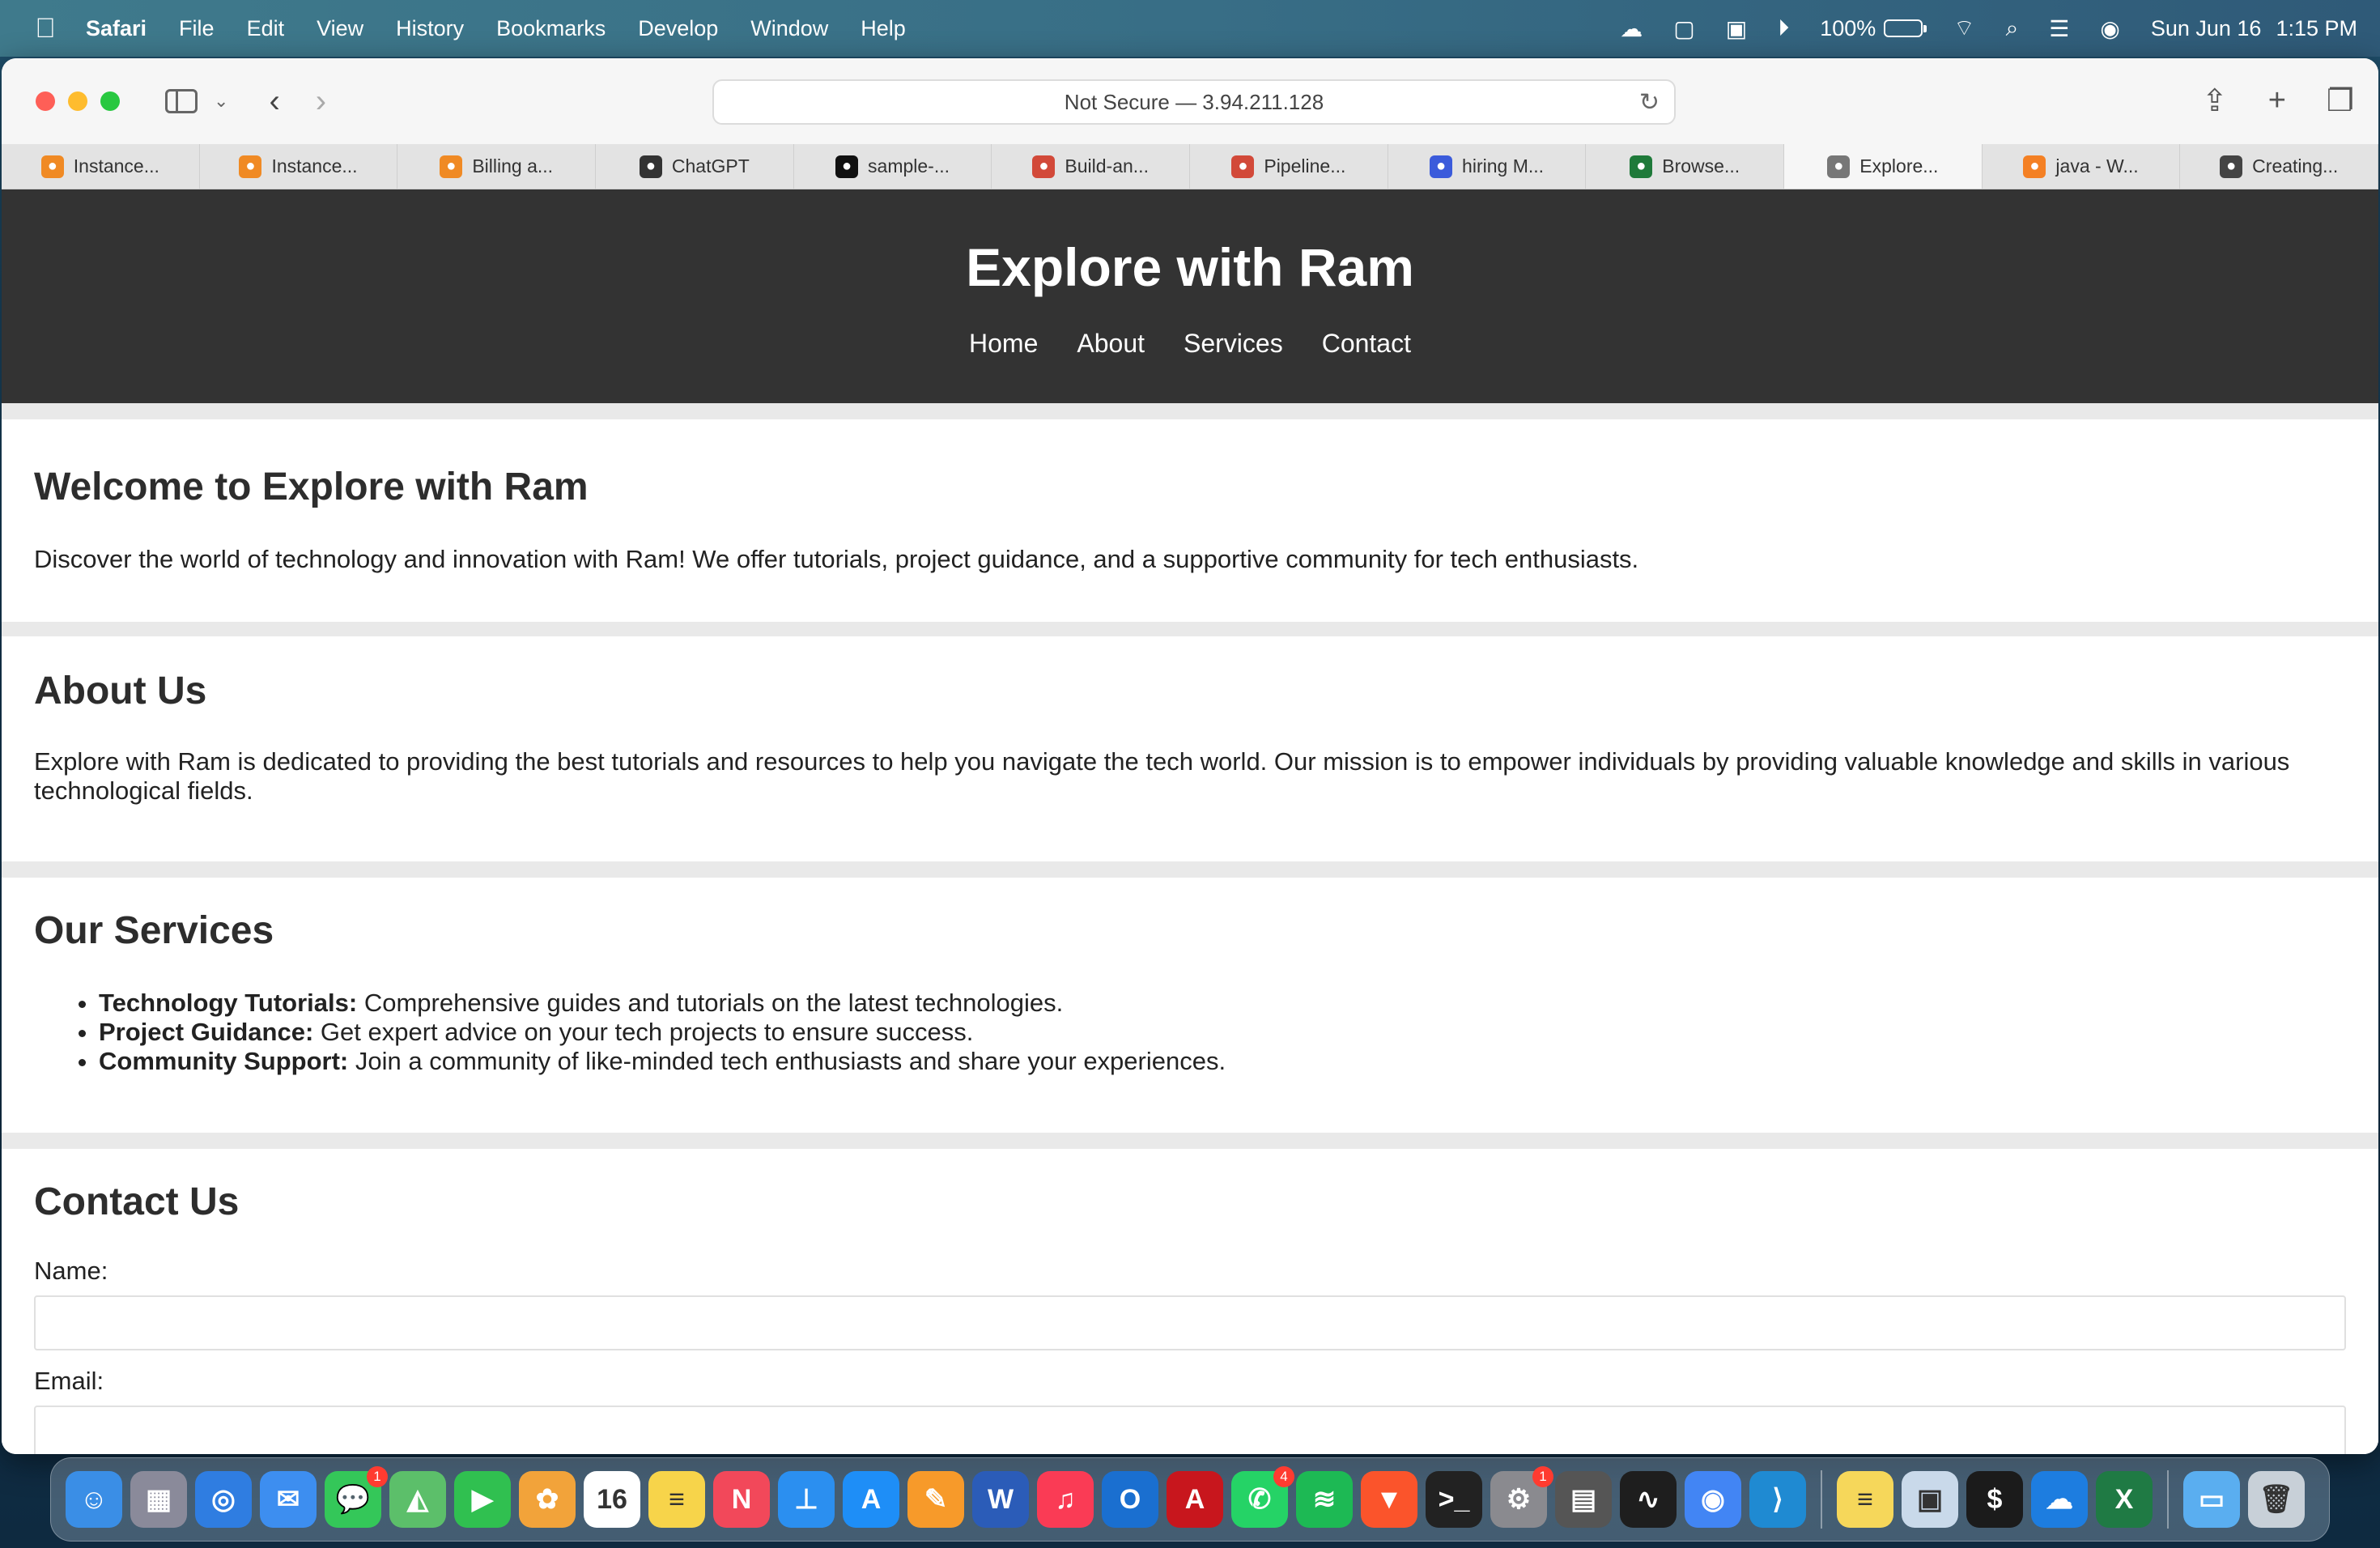 This screenshot has height=1548, width=2380. I want to click on menu-view: View, so click(340, 29).